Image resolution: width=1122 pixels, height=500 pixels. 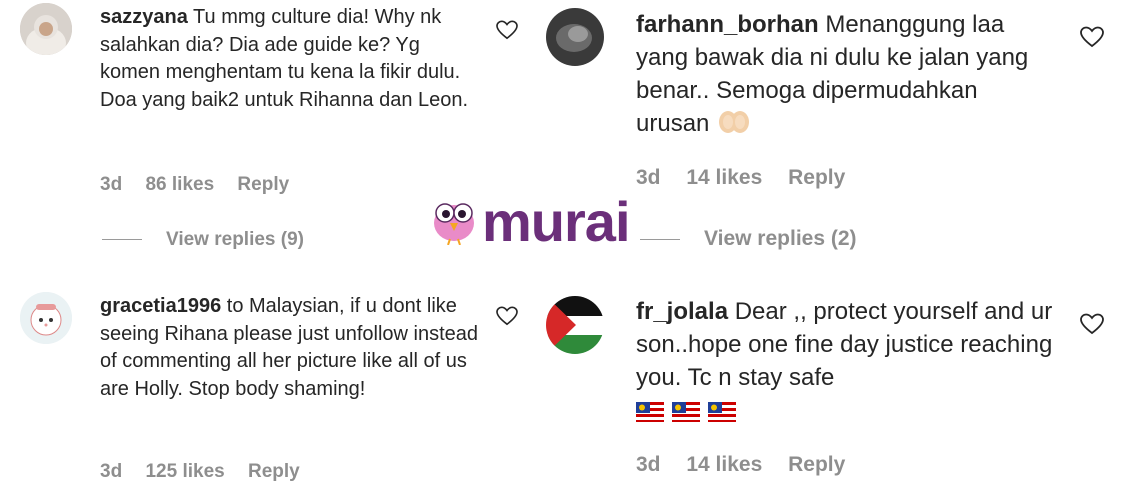 I want to click on comment-meta: 3d 86 likes Reply, so click(x=194, y=185).